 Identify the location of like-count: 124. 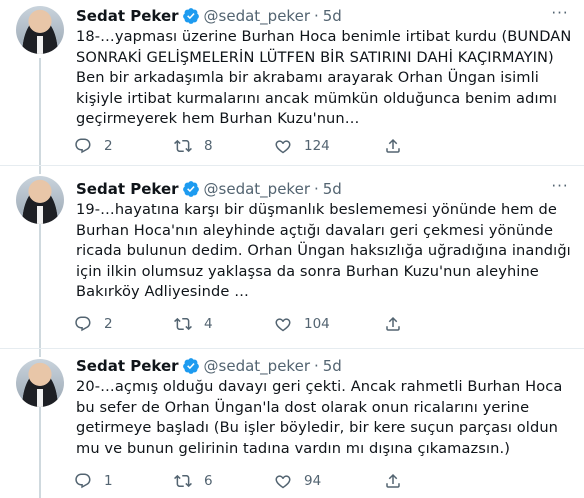
(317, 146).